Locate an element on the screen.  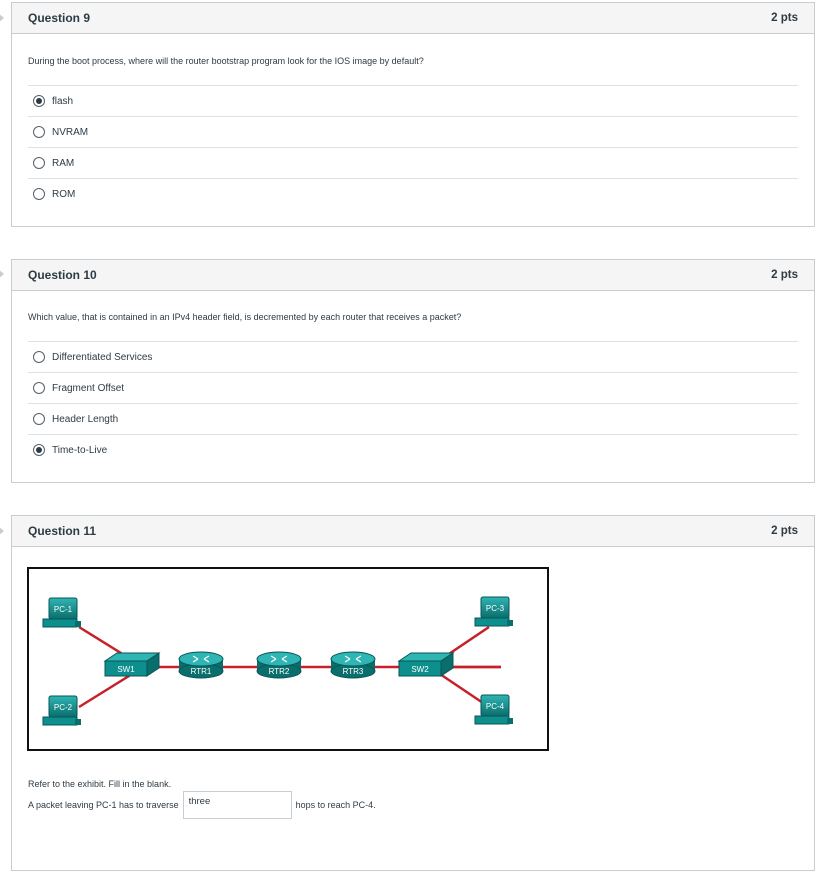
answer-label: ROM is located at coordinates (64, 194).